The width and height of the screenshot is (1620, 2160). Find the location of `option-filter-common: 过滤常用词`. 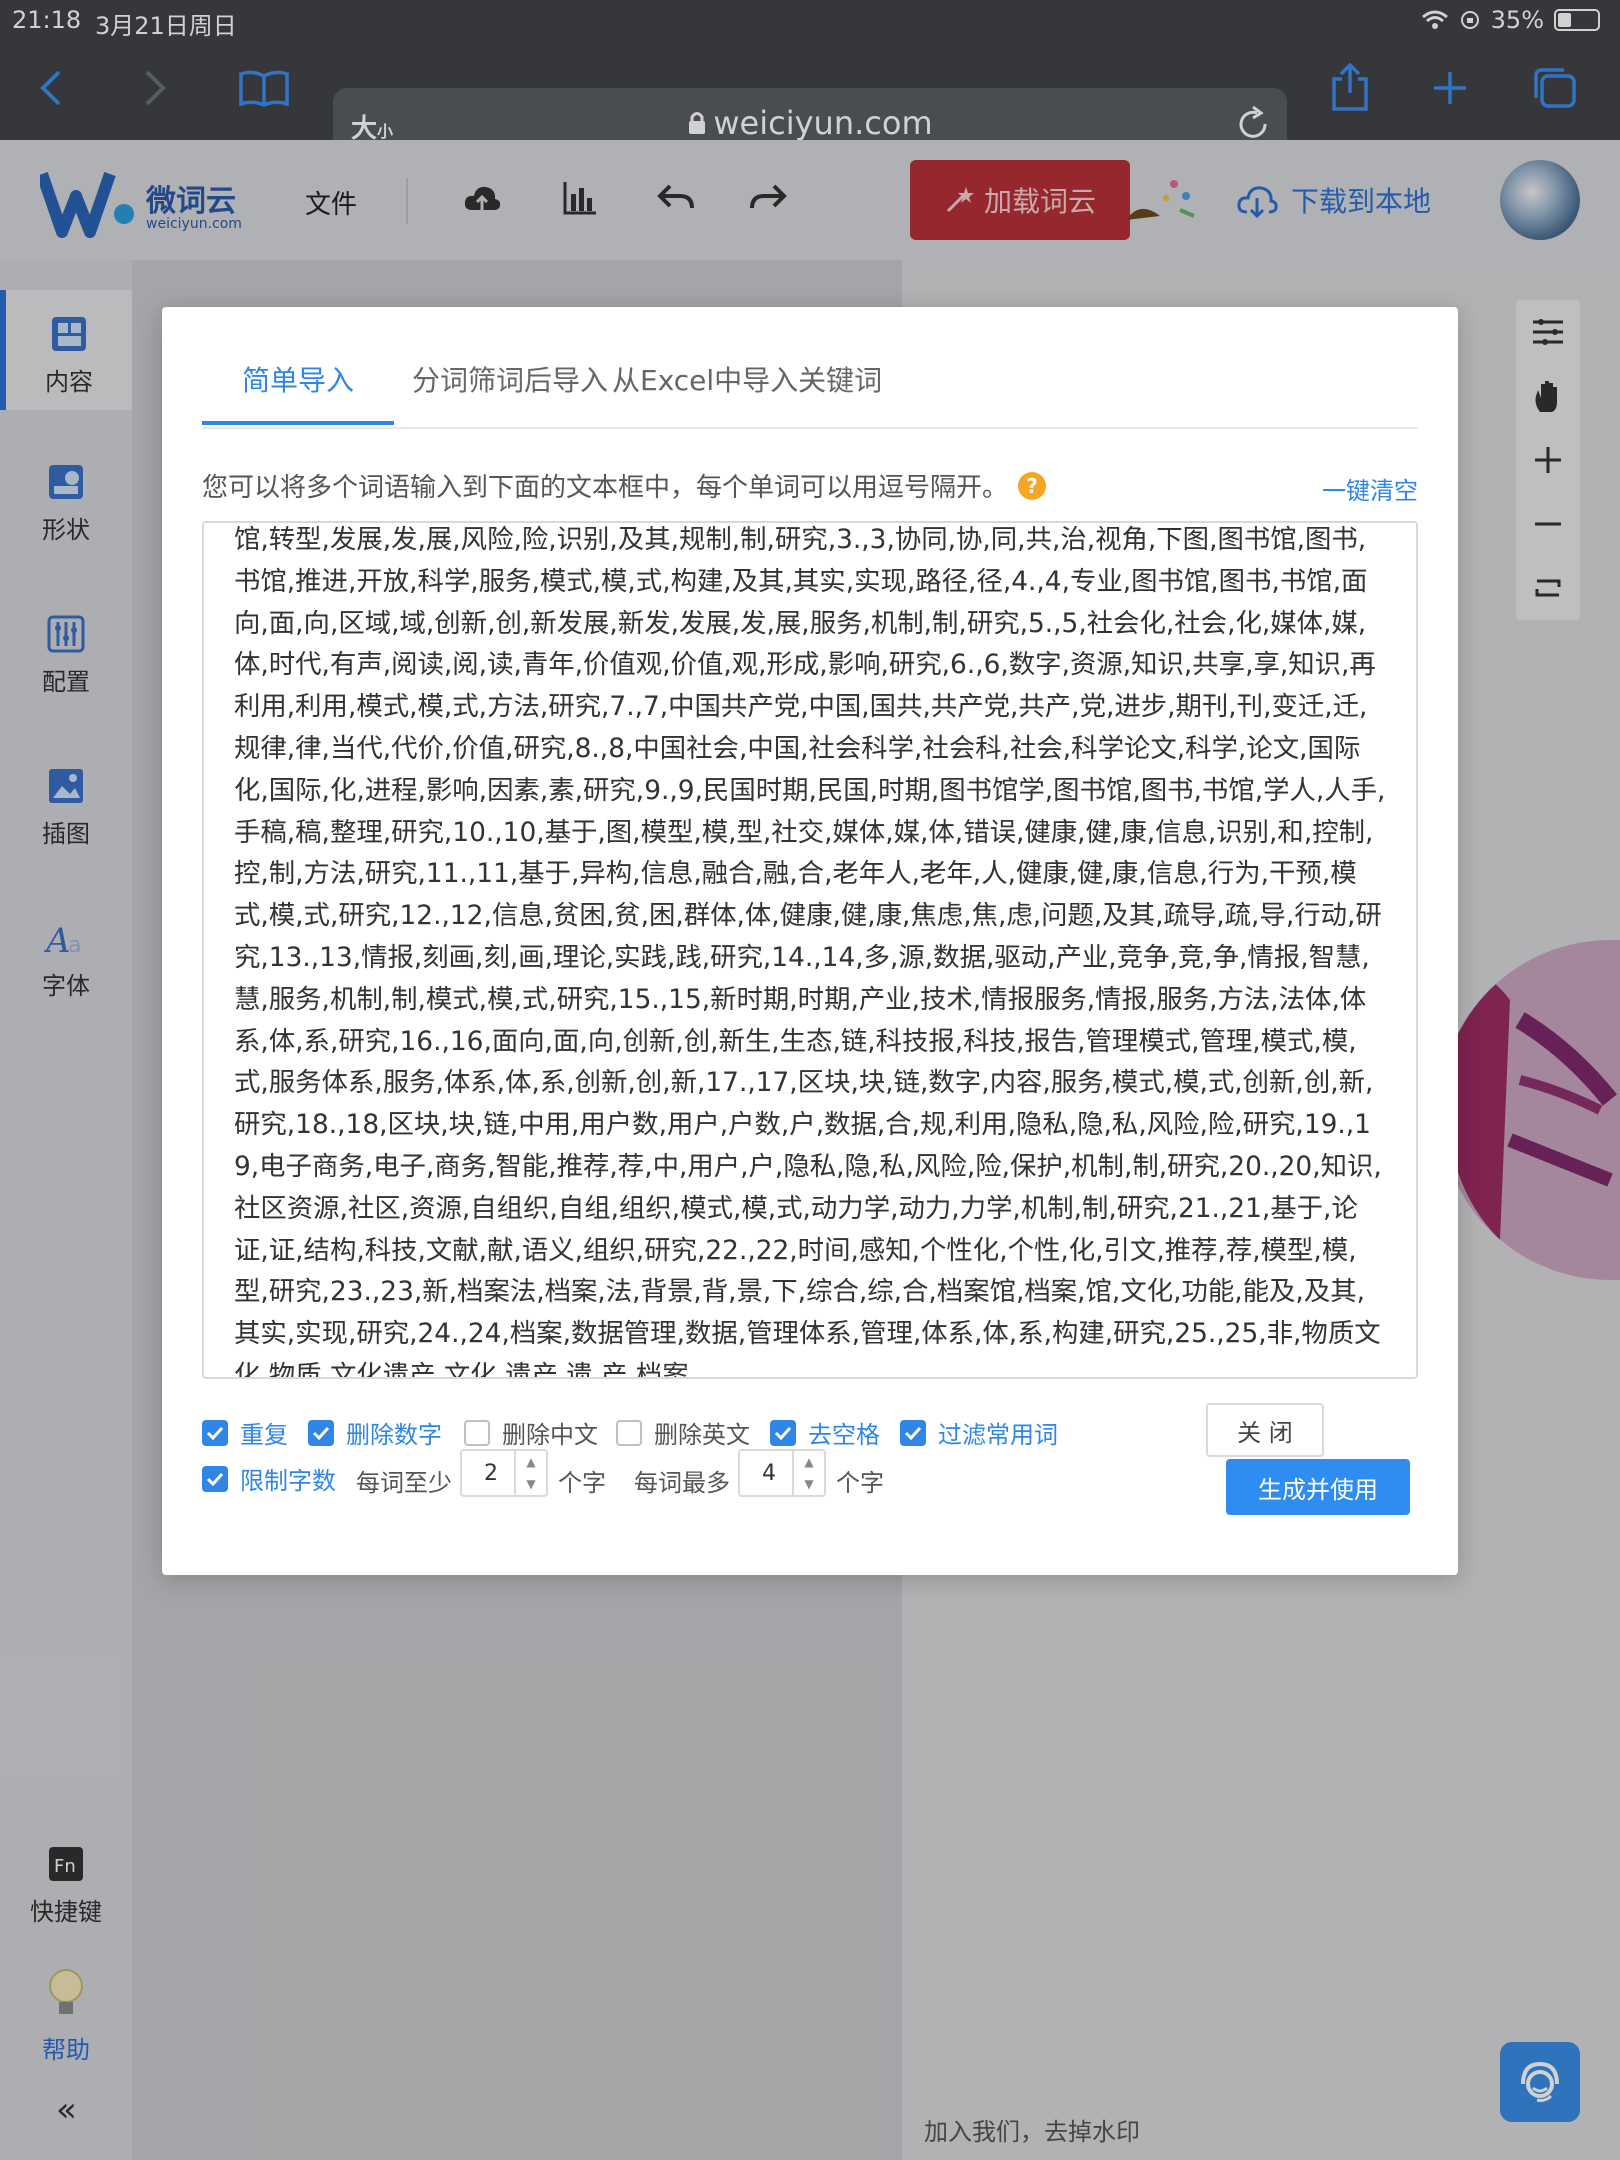

option-filter-common: 过滤常用词 is located at coordinates (979, 1432).